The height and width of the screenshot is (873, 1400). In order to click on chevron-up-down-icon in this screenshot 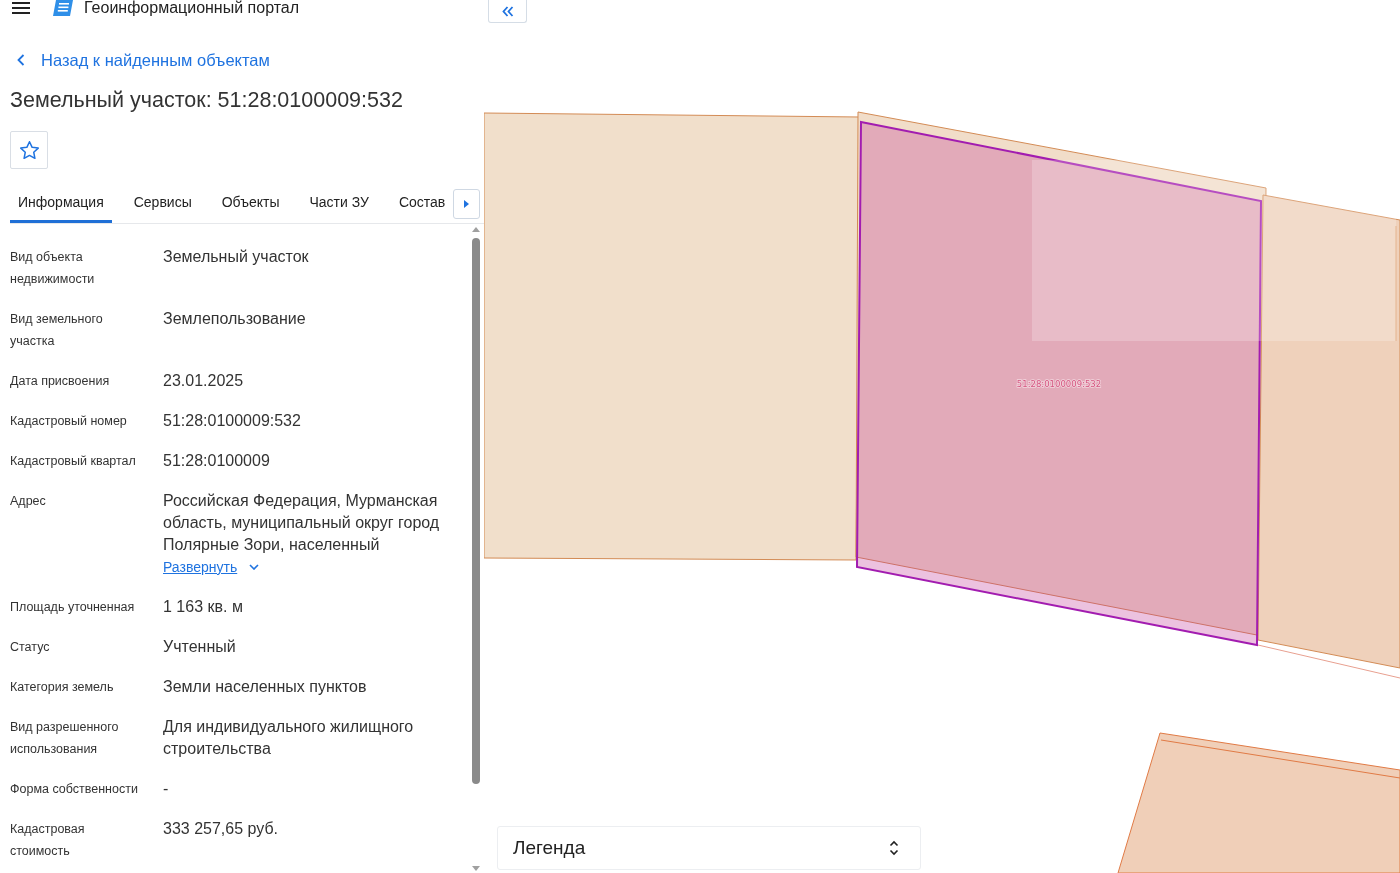, I will do `click(894, 848)`.